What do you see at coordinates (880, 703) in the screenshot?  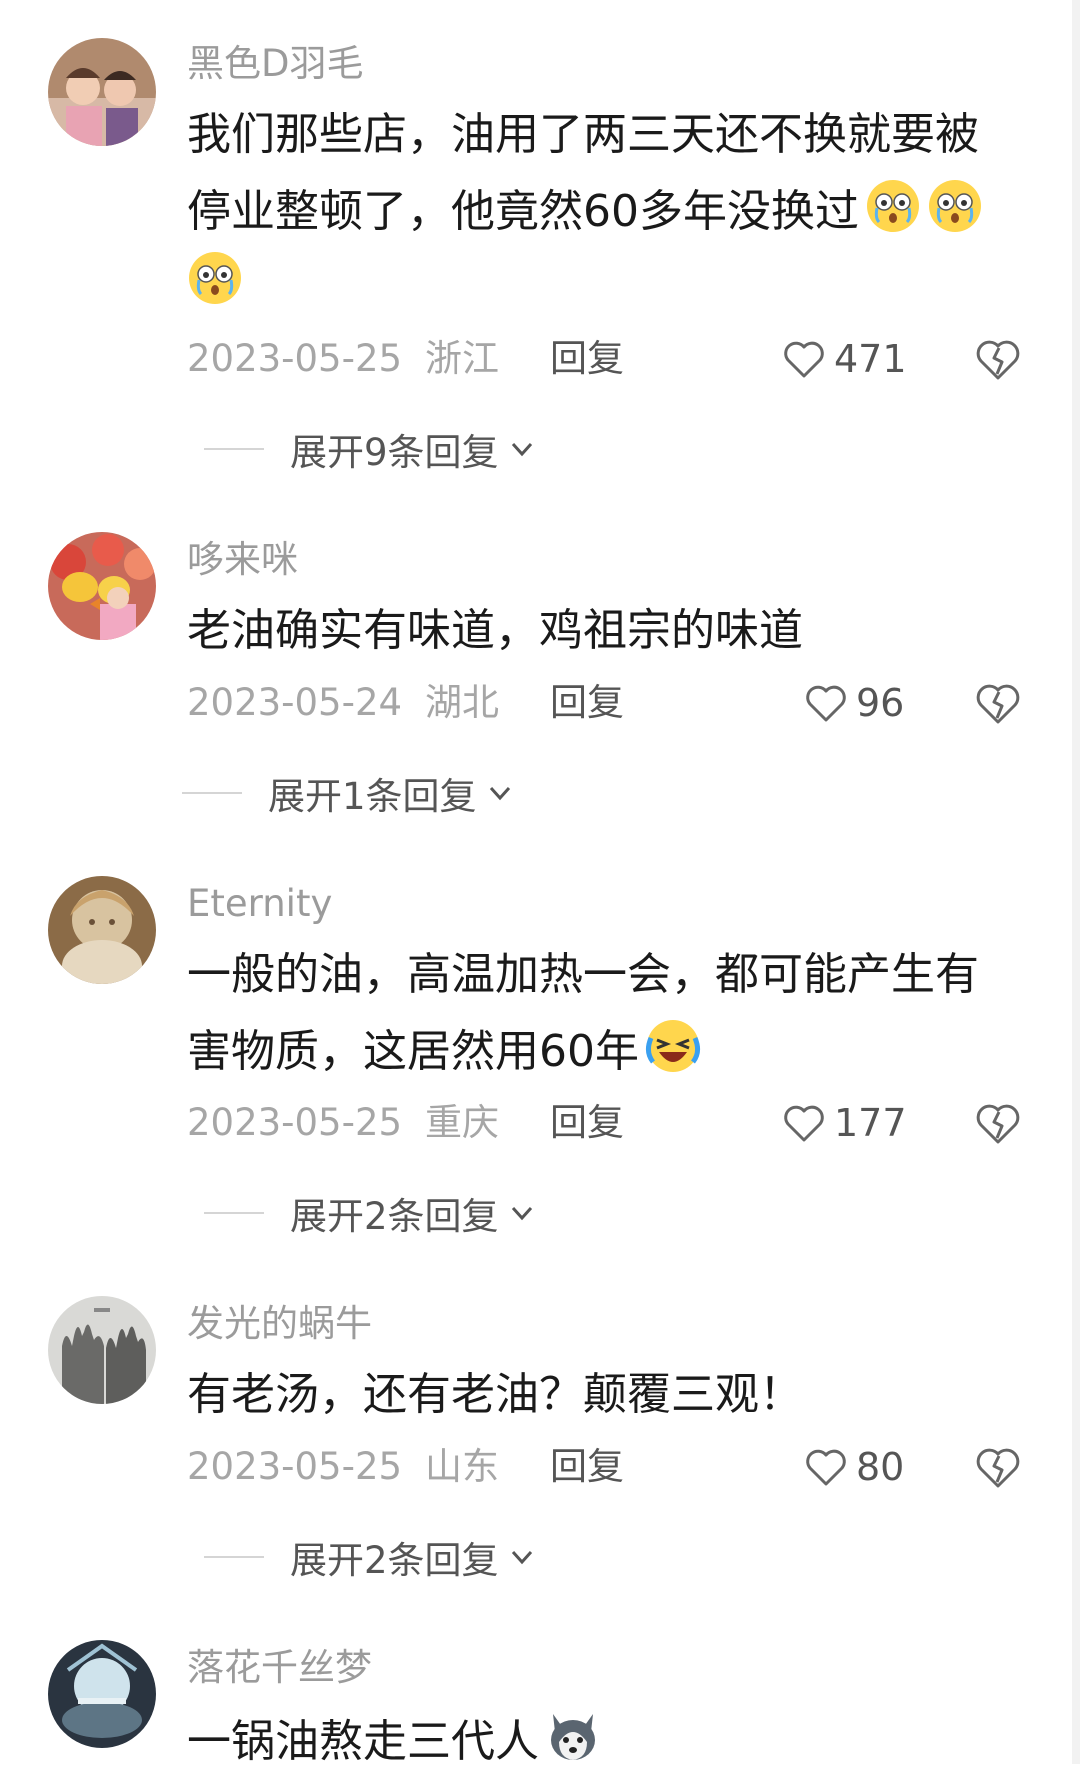 I see `like-count: 96` at bounding box center [880, 703].